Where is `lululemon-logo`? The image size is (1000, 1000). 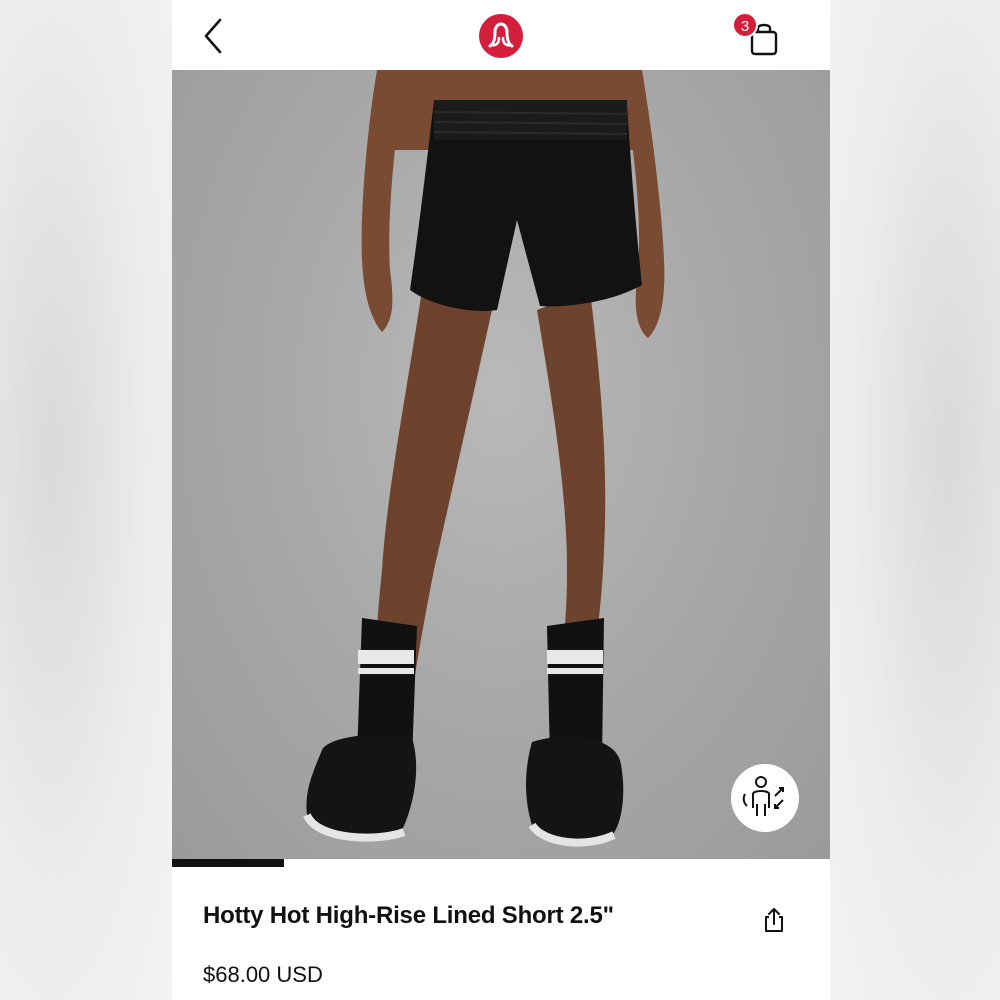
lululemon-logo is located at coordinates (501, 36).